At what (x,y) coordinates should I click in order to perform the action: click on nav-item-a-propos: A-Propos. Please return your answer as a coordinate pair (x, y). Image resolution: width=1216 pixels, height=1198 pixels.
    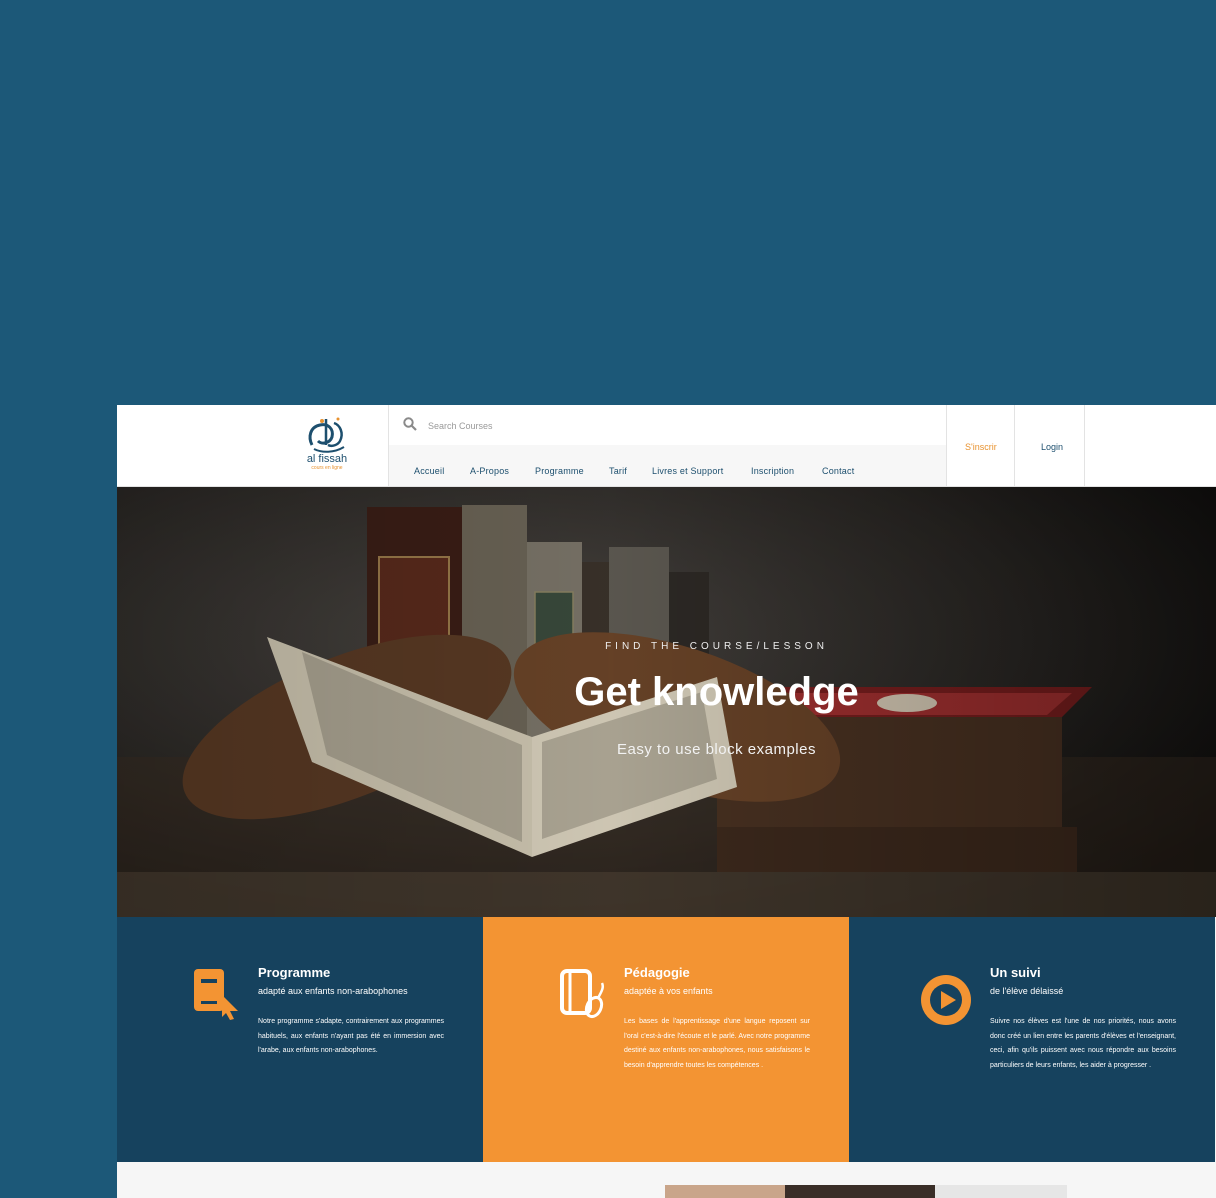
    Looking at the image, I should click on (489, 471).